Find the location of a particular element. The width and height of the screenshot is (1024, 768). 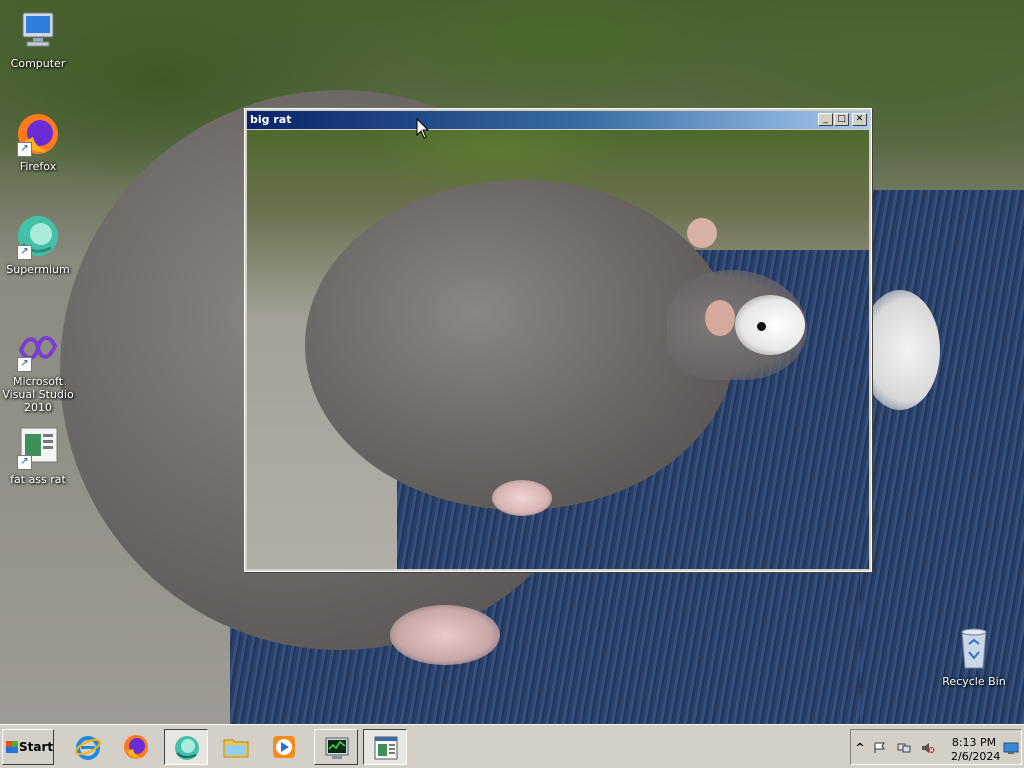

desktop-icon-recycle-bin: Recycle Bin is located at coordinates (974, 657).